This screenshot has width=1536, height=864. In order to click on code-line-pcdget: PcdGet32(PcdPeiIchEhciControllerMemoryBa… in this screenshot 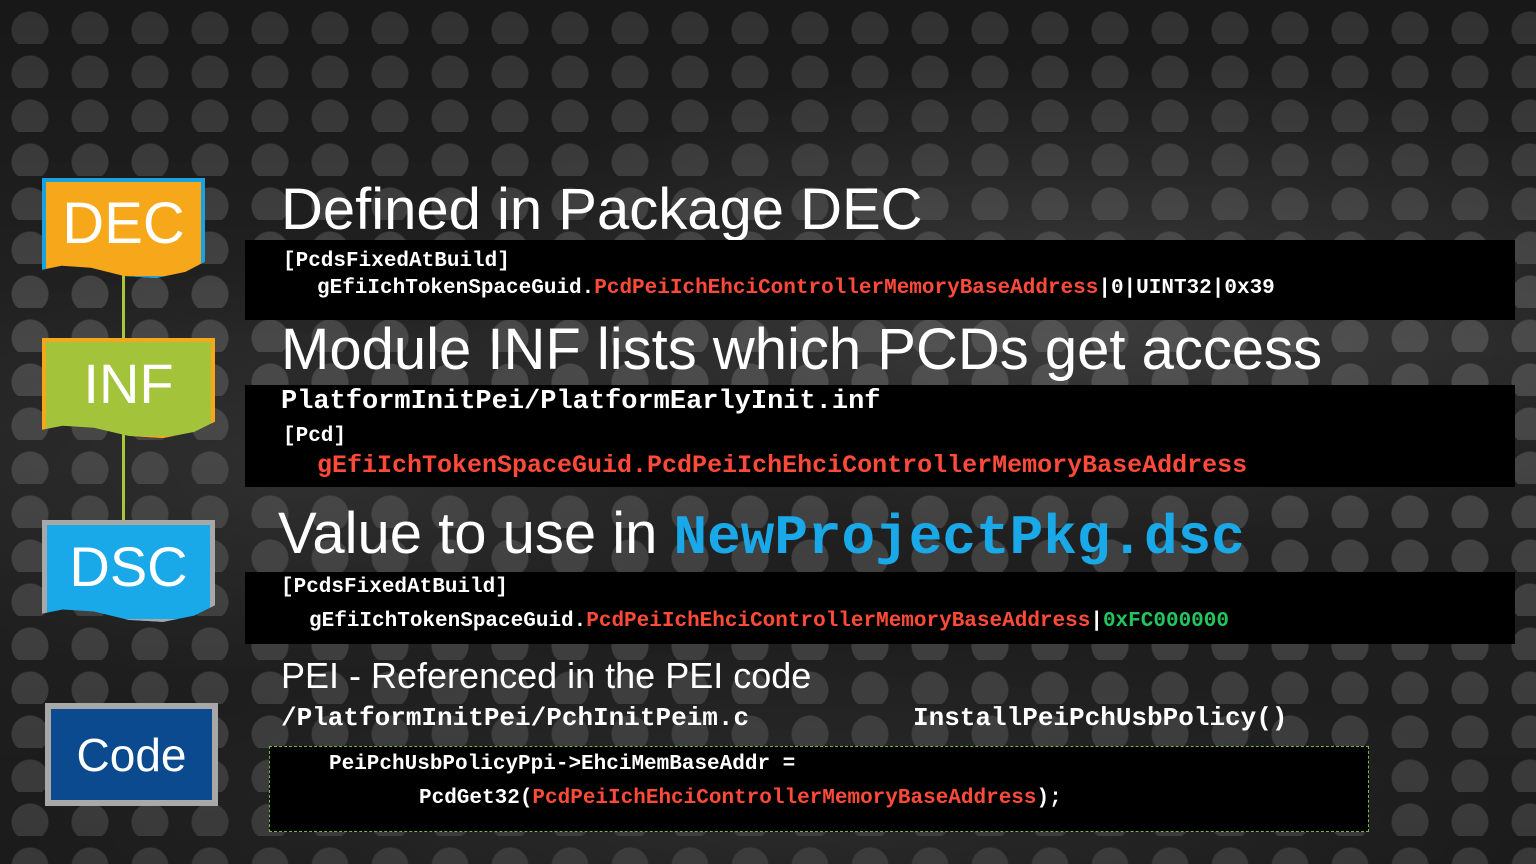, I will do `click(740, 798)`.